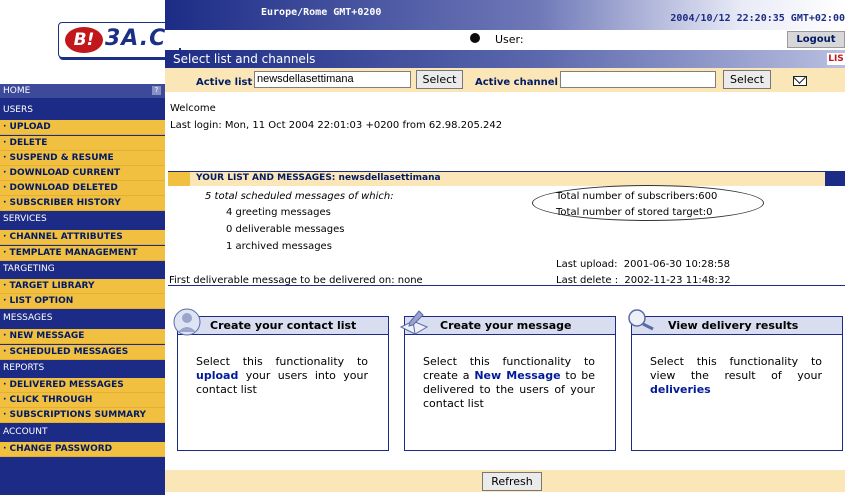 The height and width of the screenshot is (495, 845). I want to click on sidebar-item-delivered-messages: · DELIVERED MESSAGES, so click(82, 385).